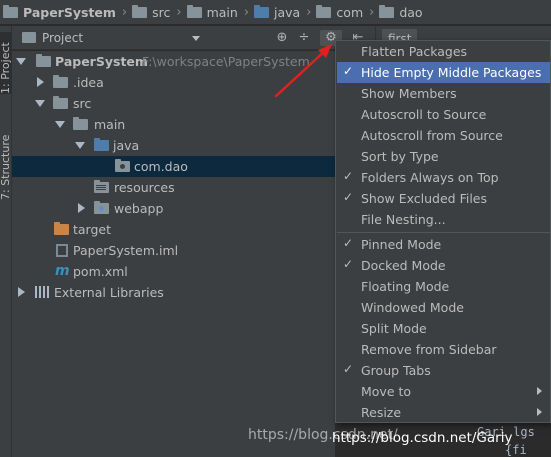 This screenshot has width=551, height=457. Describe the element at coordinates (212, 12) in the screenshot. I see `breadcrumb-item-main: main` at that location.